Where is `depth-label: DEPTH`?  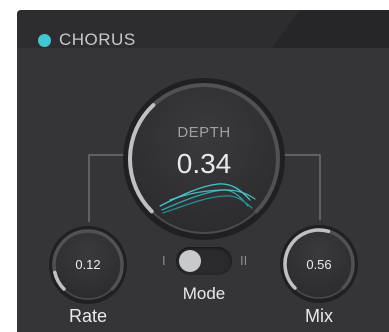 depth-label: DEPTH is located at coordinates (204, 132).